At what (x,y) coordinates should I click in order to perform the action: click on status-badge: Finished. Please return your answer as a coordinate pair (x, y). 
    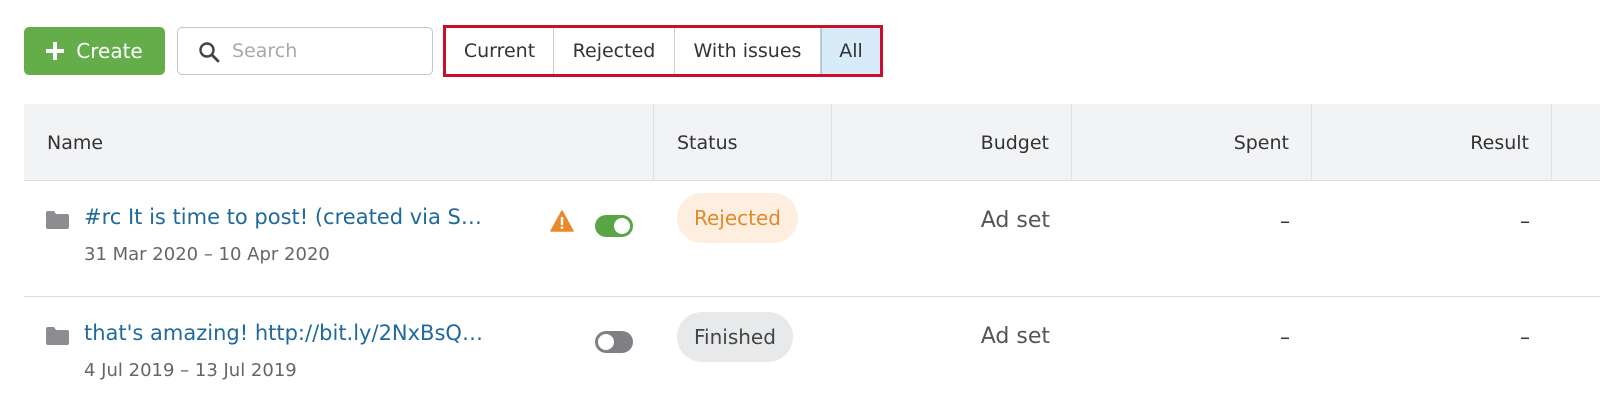
    Looking at the image, I should click on (735, 337).